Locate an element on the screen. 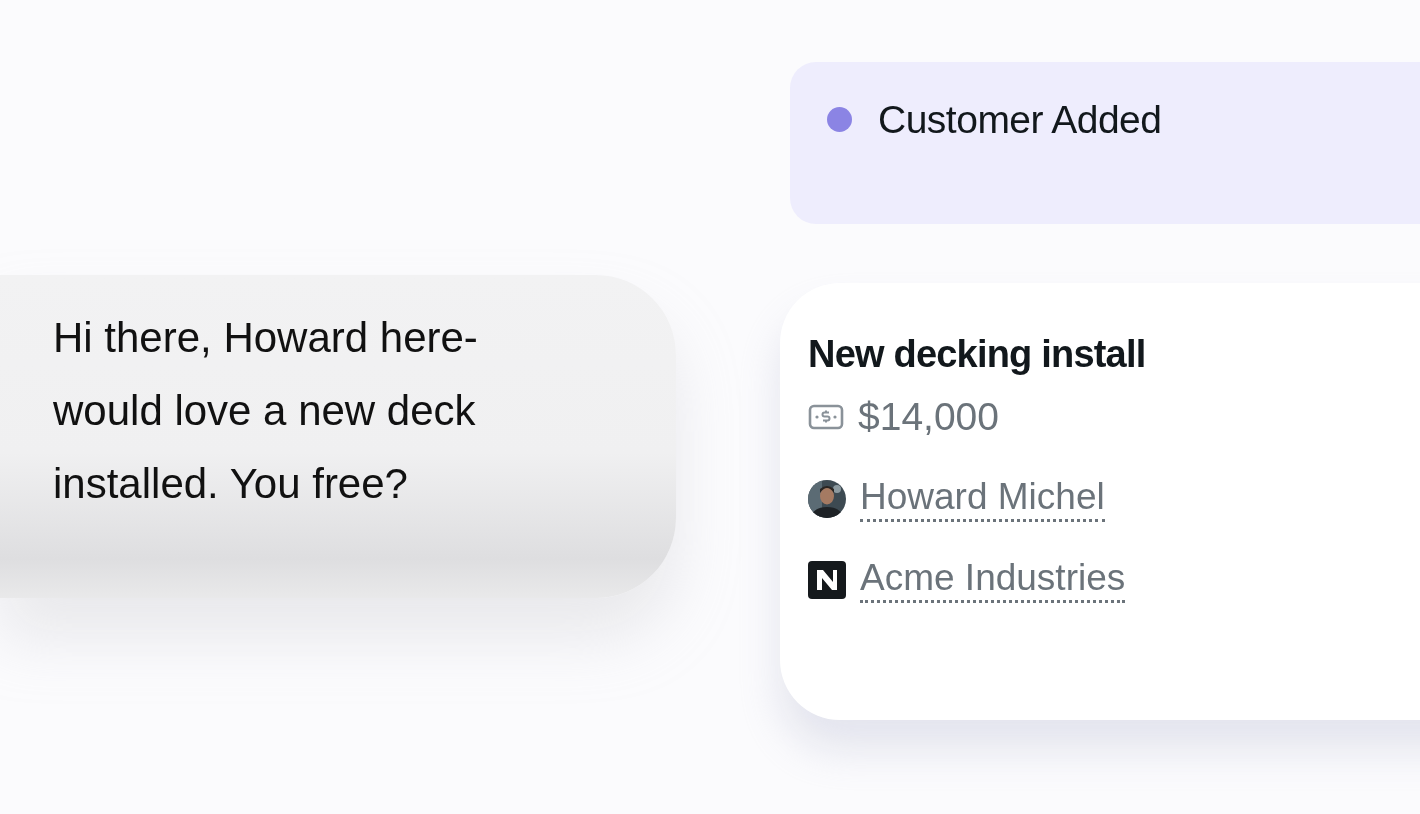 The image size is (1420, 814). cash-icon is located at coordinates (826, 417).